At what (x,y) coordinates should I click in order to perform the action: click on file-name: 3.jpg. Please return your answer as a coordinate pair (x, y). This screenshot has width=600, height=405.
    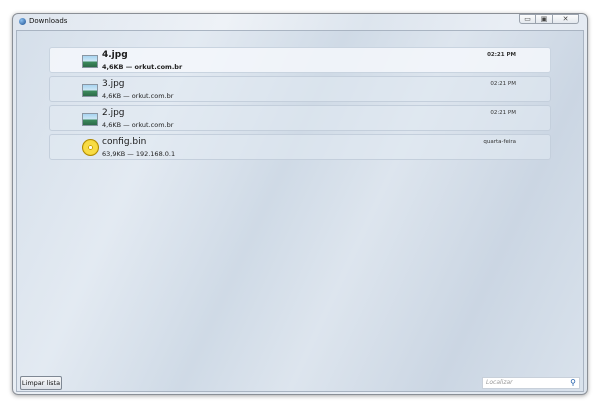
    Looking at the image, I should click on (113, 84).